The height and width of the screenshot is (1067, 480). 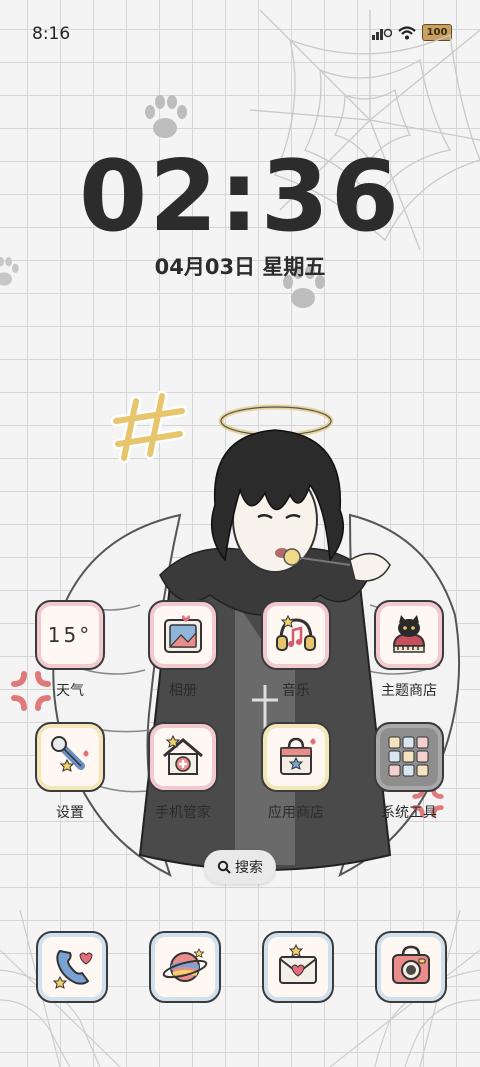 What do you see at coordinates (183, 691) in the screenshot?
I see `app-label: 相册` at bounding box center [183, 691].